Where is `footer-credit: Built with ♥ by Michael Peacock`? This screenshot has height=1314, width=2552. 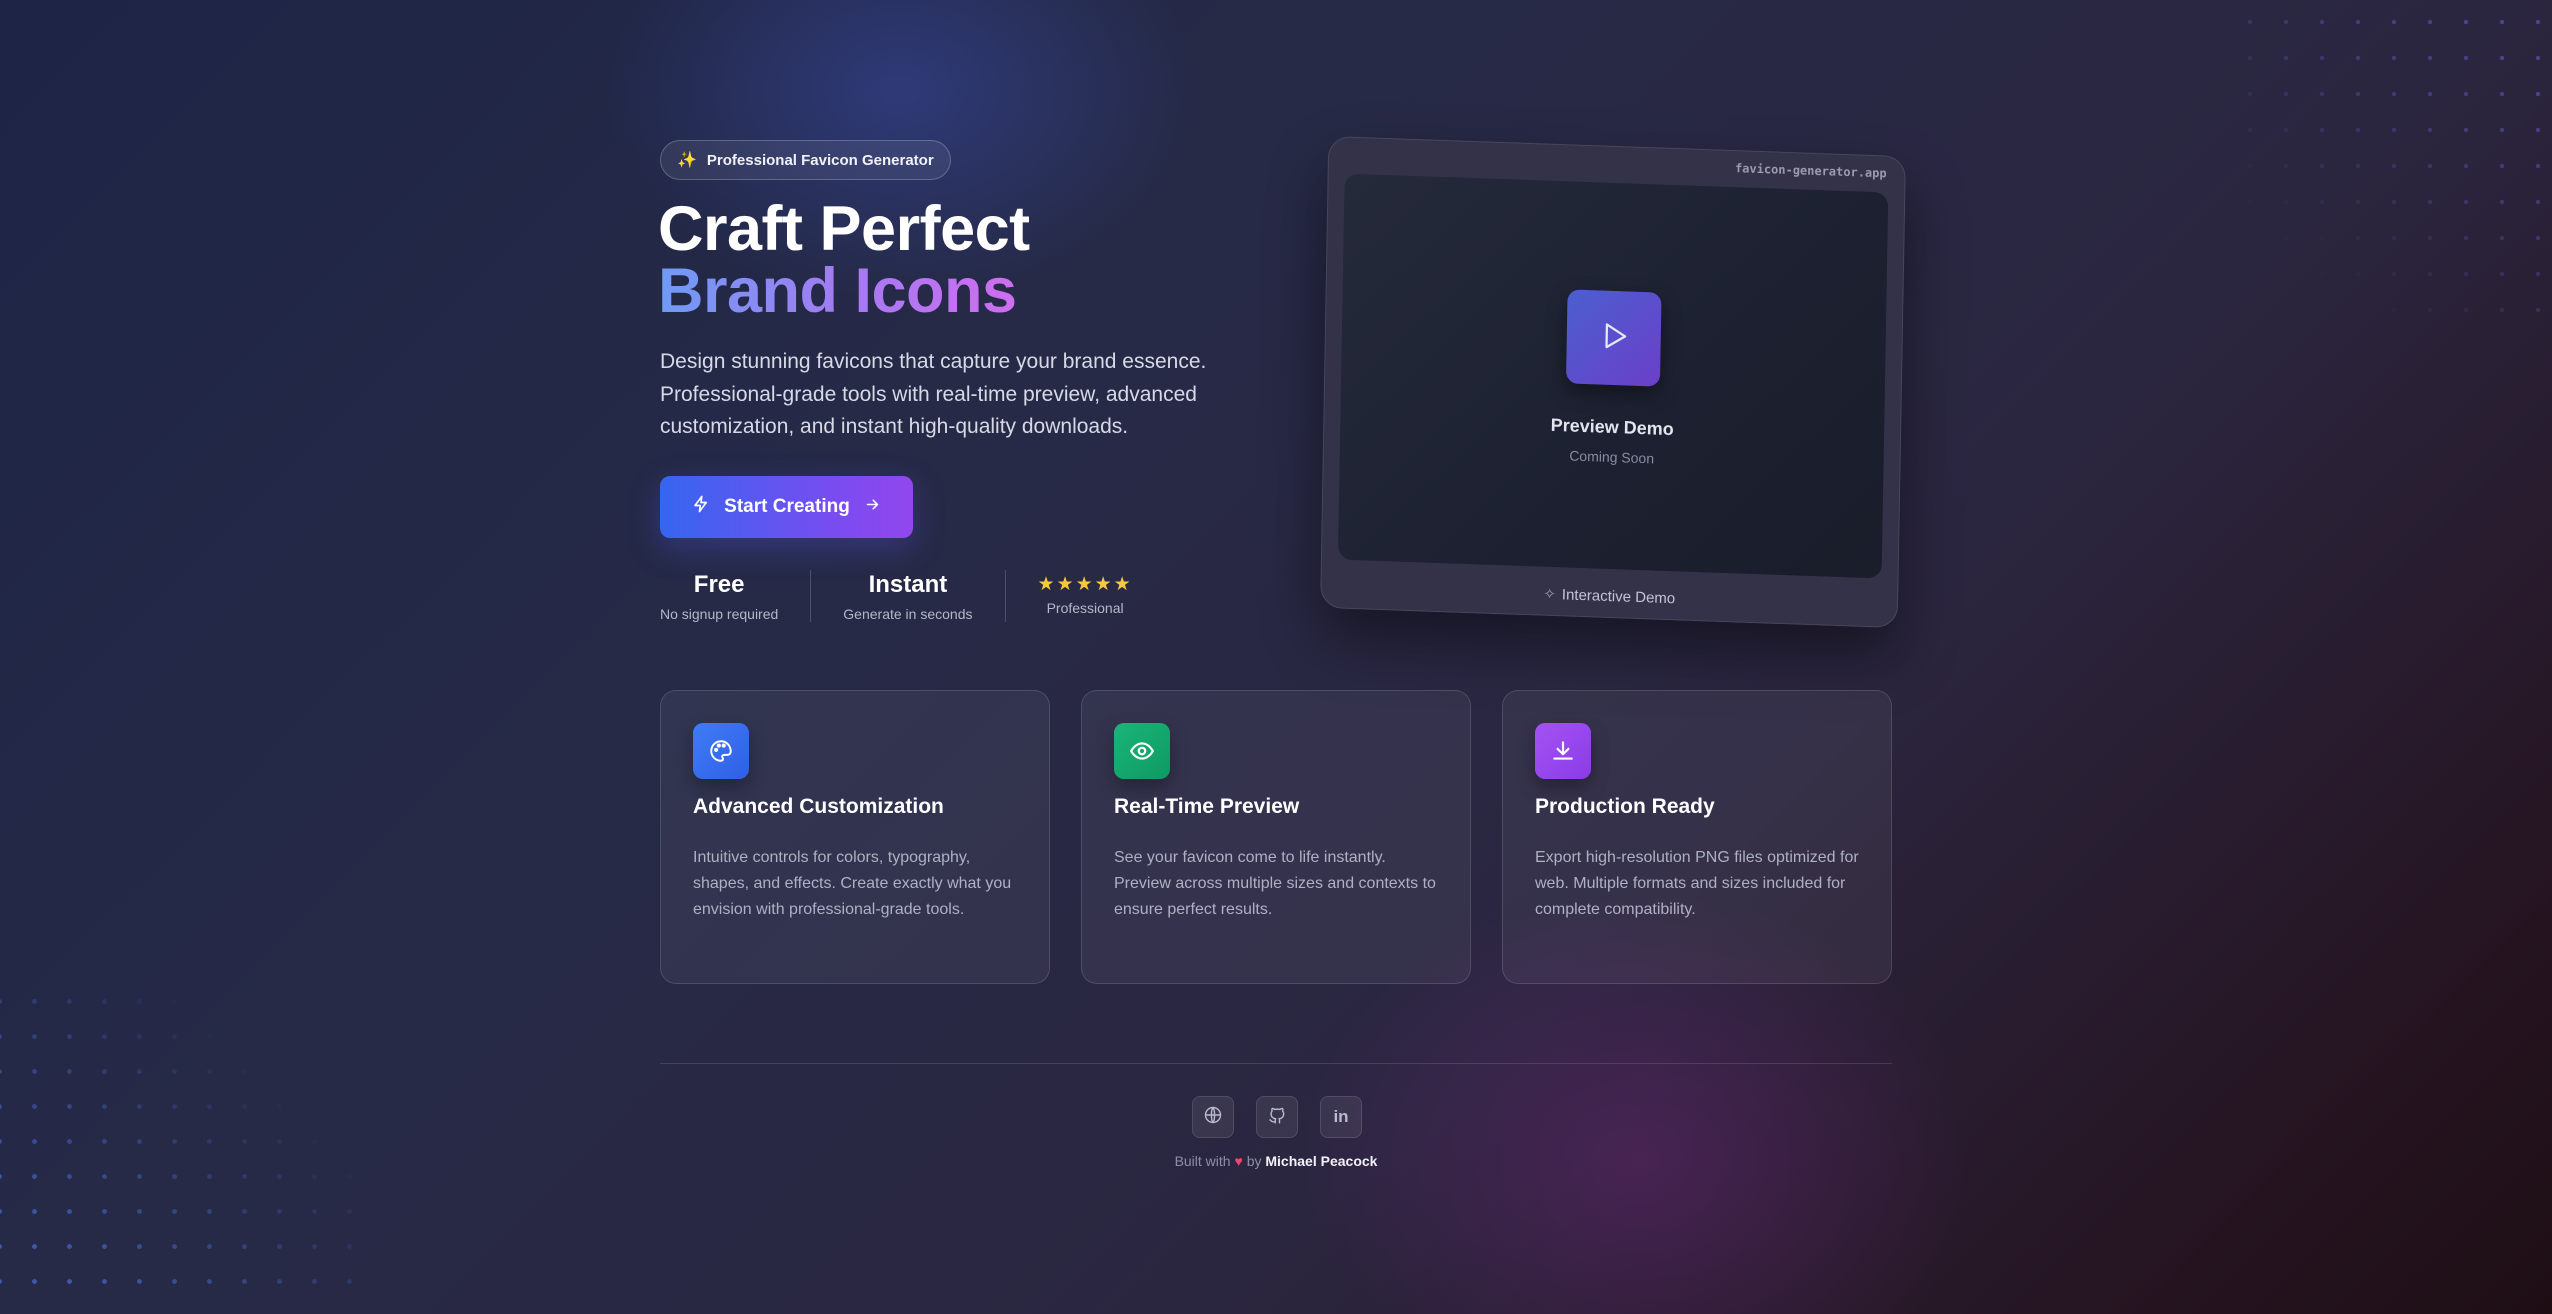
footer-credit: Built with ♥ by Michael Peacock is located at coordinates (1276, 1161).